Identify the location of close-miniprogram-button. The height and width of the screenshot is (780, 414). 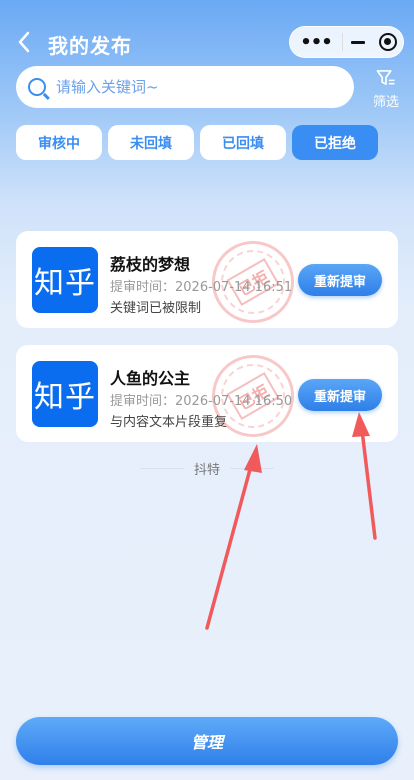
(388, 42).